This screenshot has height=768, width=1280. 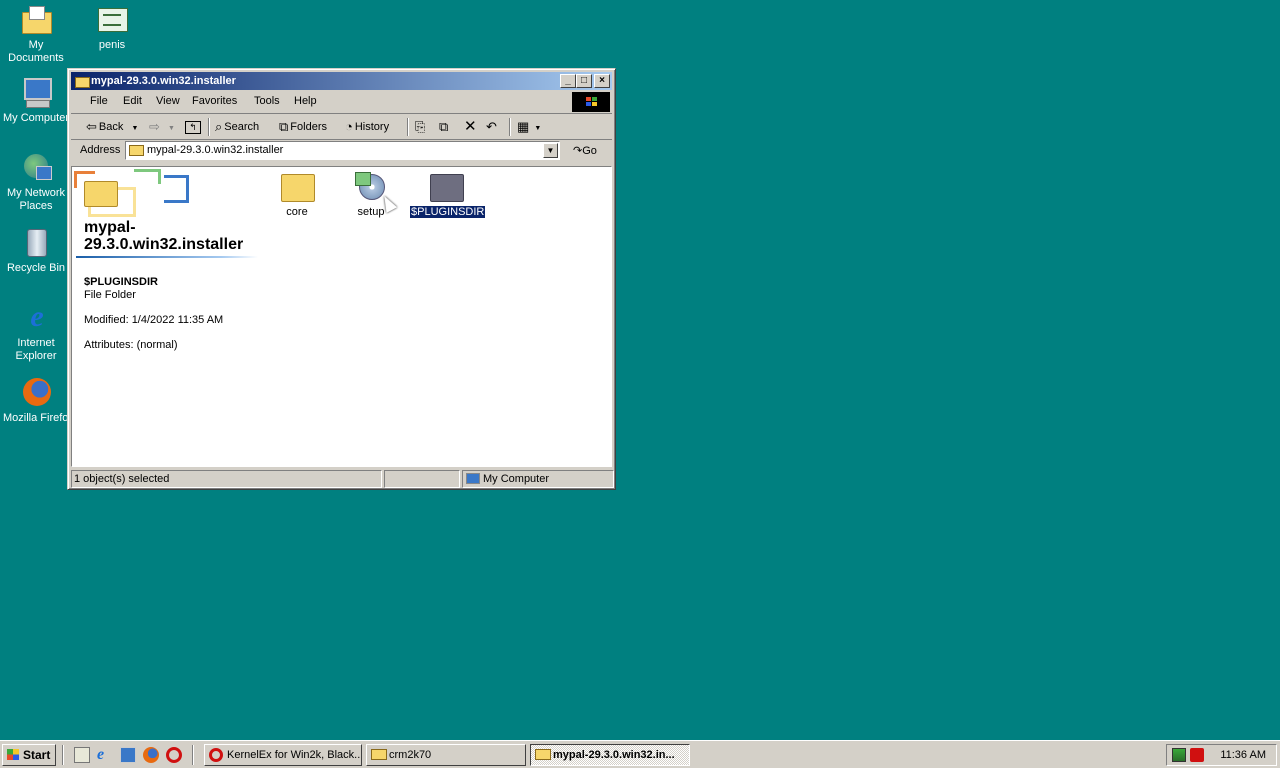 I want to click on folder-up-icon: ↰, so click(x=193, y=127).